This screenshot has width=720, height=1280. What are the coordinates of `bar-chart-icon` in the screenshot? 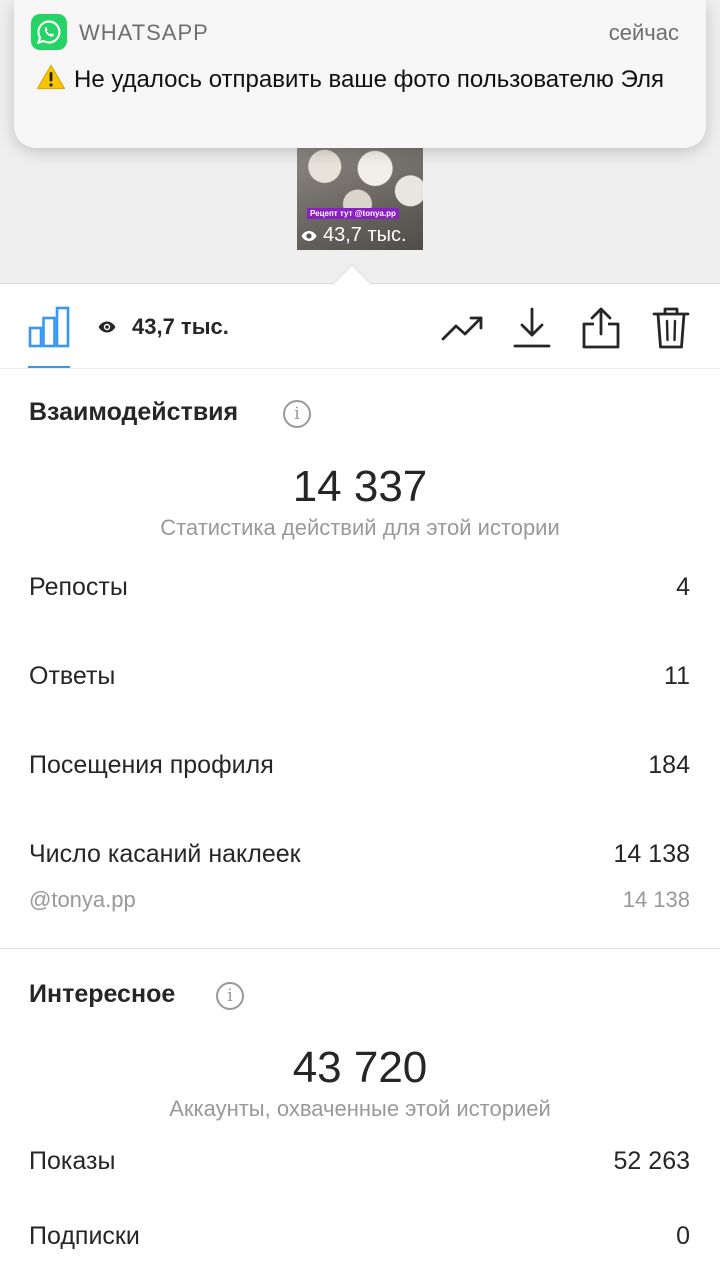 It's located at (49, 327).